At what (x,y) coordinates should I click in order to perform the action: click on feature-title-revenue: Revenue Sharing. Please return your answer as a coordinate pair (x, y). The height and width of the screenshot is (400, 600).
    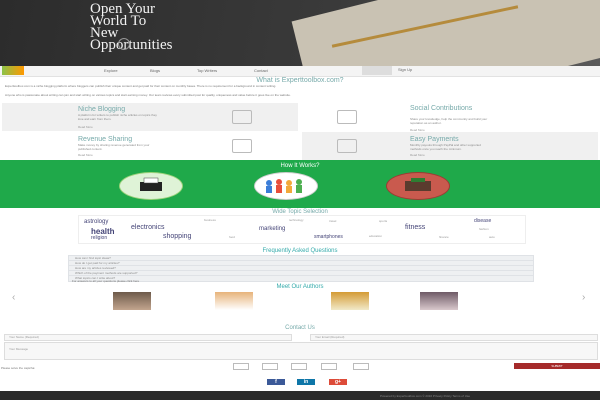
    Looking at the image, I should click on (105, 139).